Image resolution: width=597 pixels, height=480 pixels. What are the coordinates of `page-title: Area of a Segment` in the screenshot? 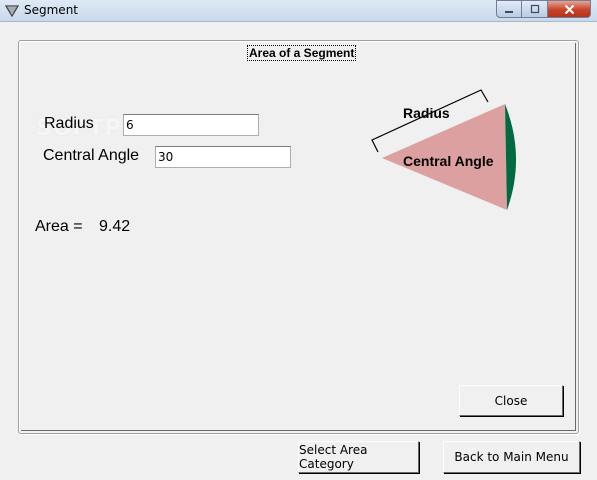 It's located at (302, 53).